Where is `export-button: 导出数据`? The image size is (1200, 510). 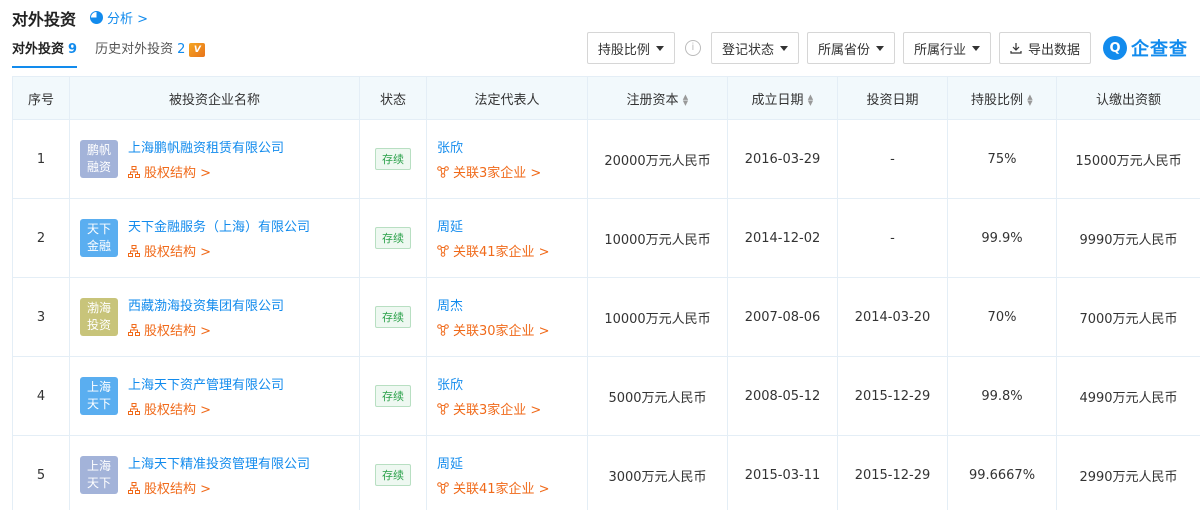 export-button: 导出数据 is located at coordinates (1044, 48).